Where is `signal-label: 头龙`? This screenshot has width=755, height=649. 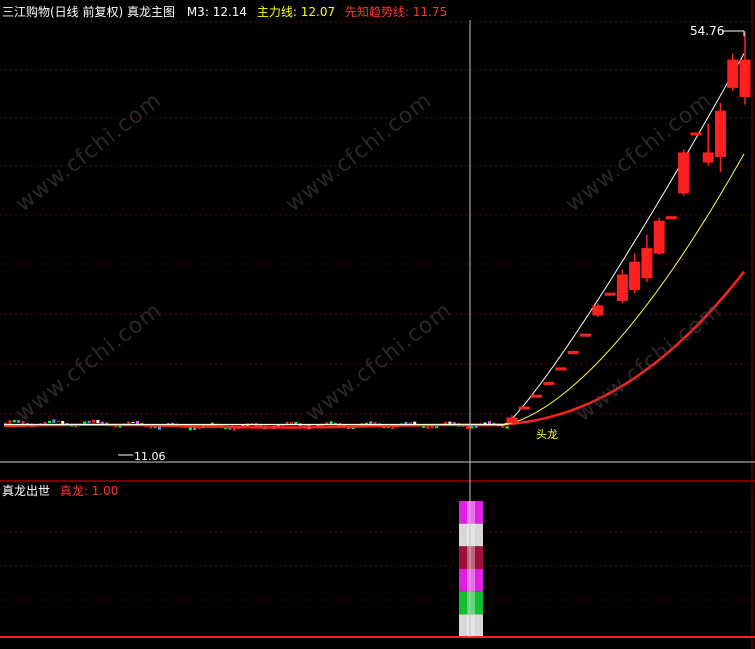
signal-label: 头龙 is located at coordinates (547, 434).